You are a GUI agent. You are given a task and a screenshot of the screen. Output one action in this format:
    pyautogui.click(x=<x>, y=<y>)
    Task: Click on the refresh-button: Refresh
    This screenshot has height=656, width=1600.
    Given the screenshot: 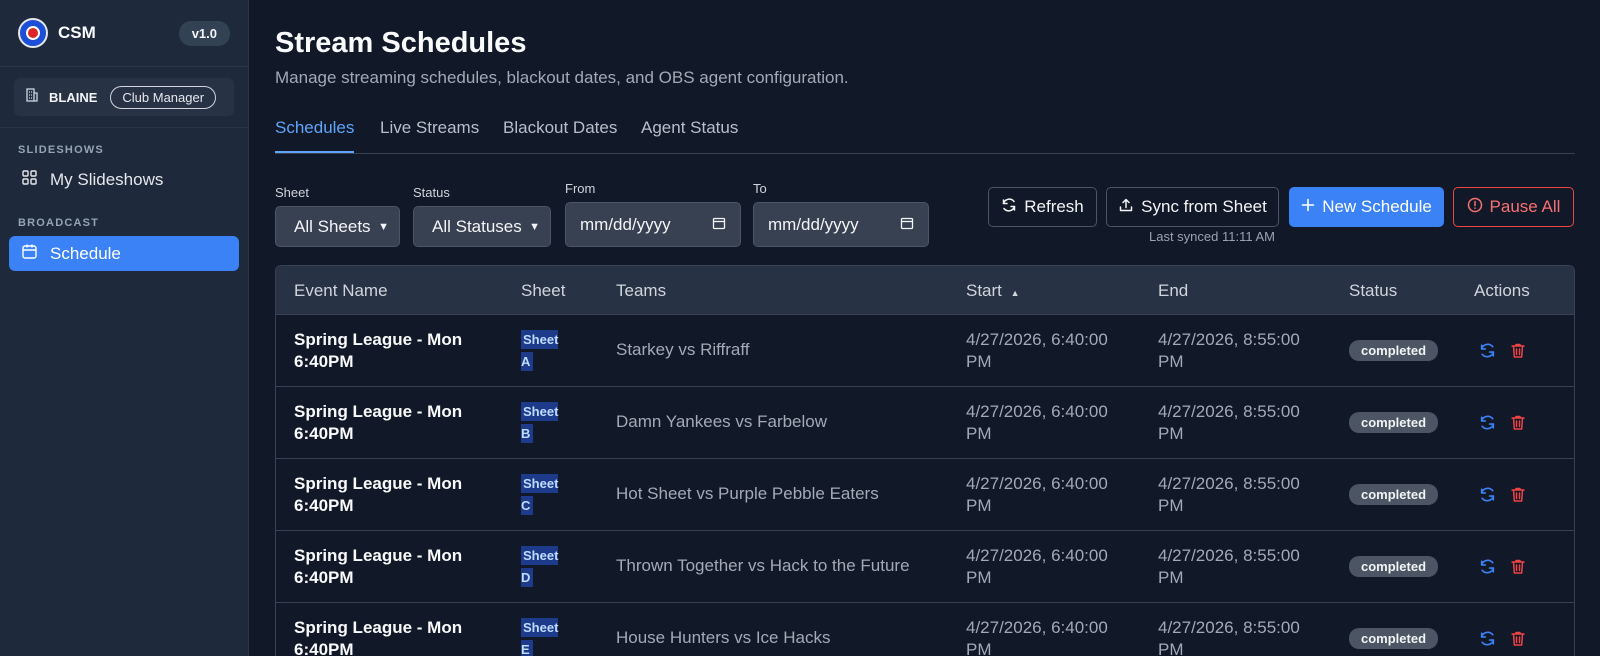 What is the action you would take?
    pyautogui.click(x=1042, y=207)
    